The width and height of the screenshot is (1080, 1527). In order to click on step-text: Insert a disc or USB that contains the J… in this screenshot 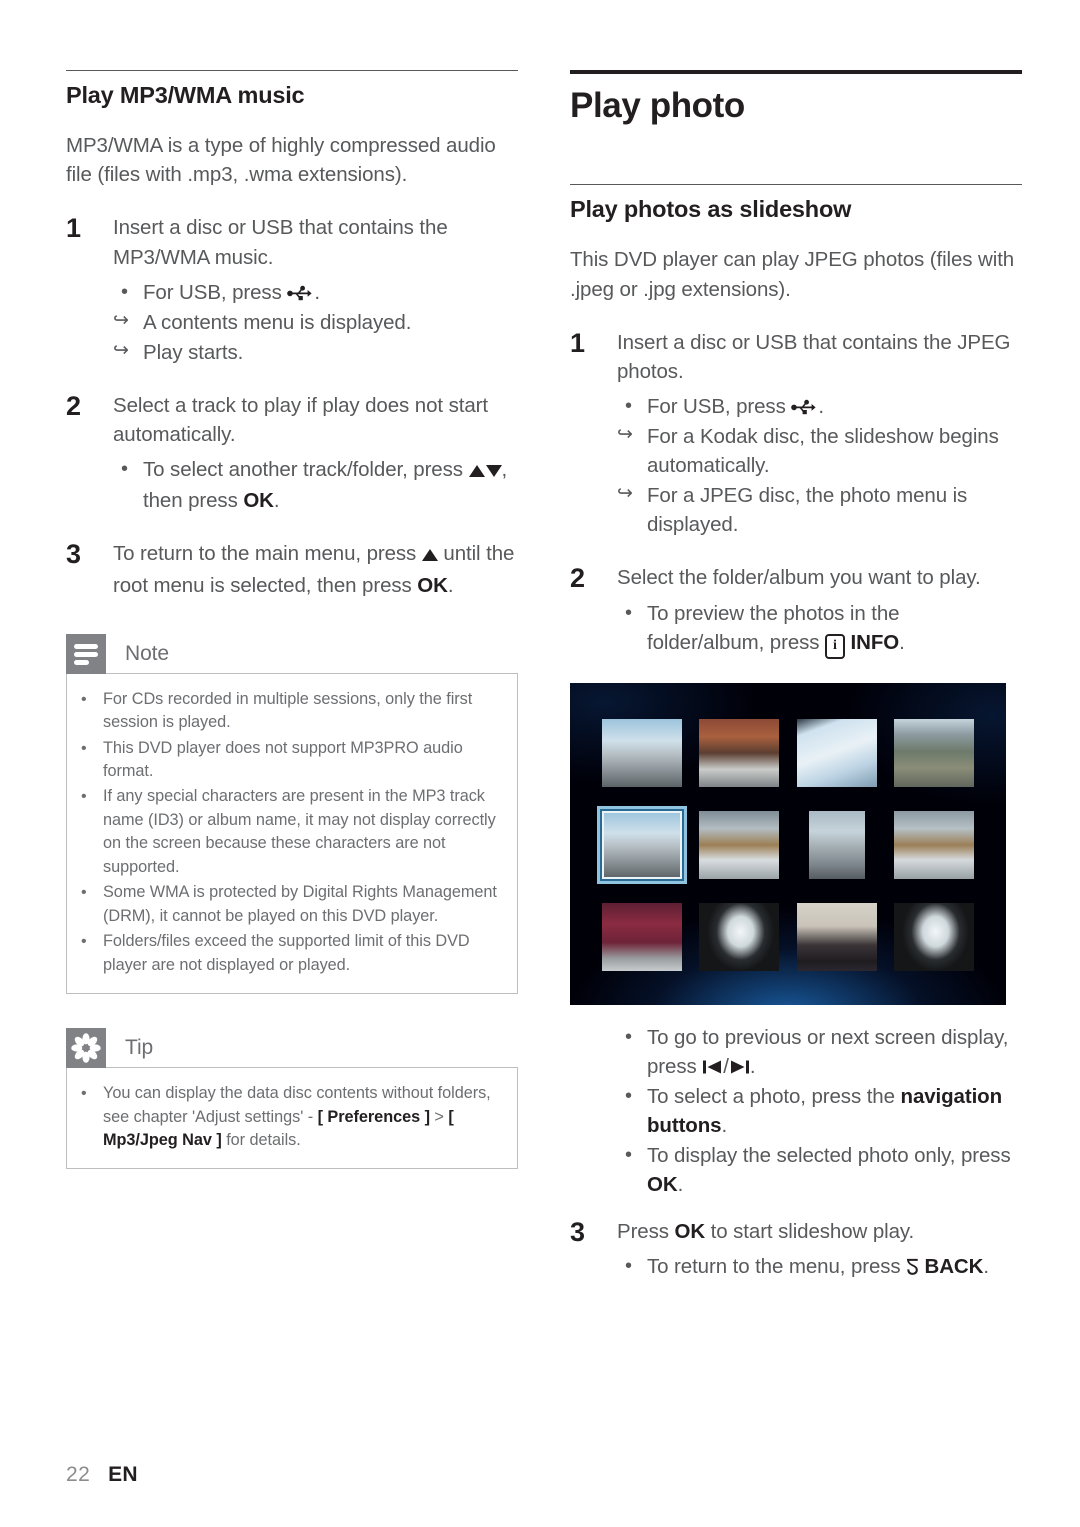, I will do `click(814, 356)`.